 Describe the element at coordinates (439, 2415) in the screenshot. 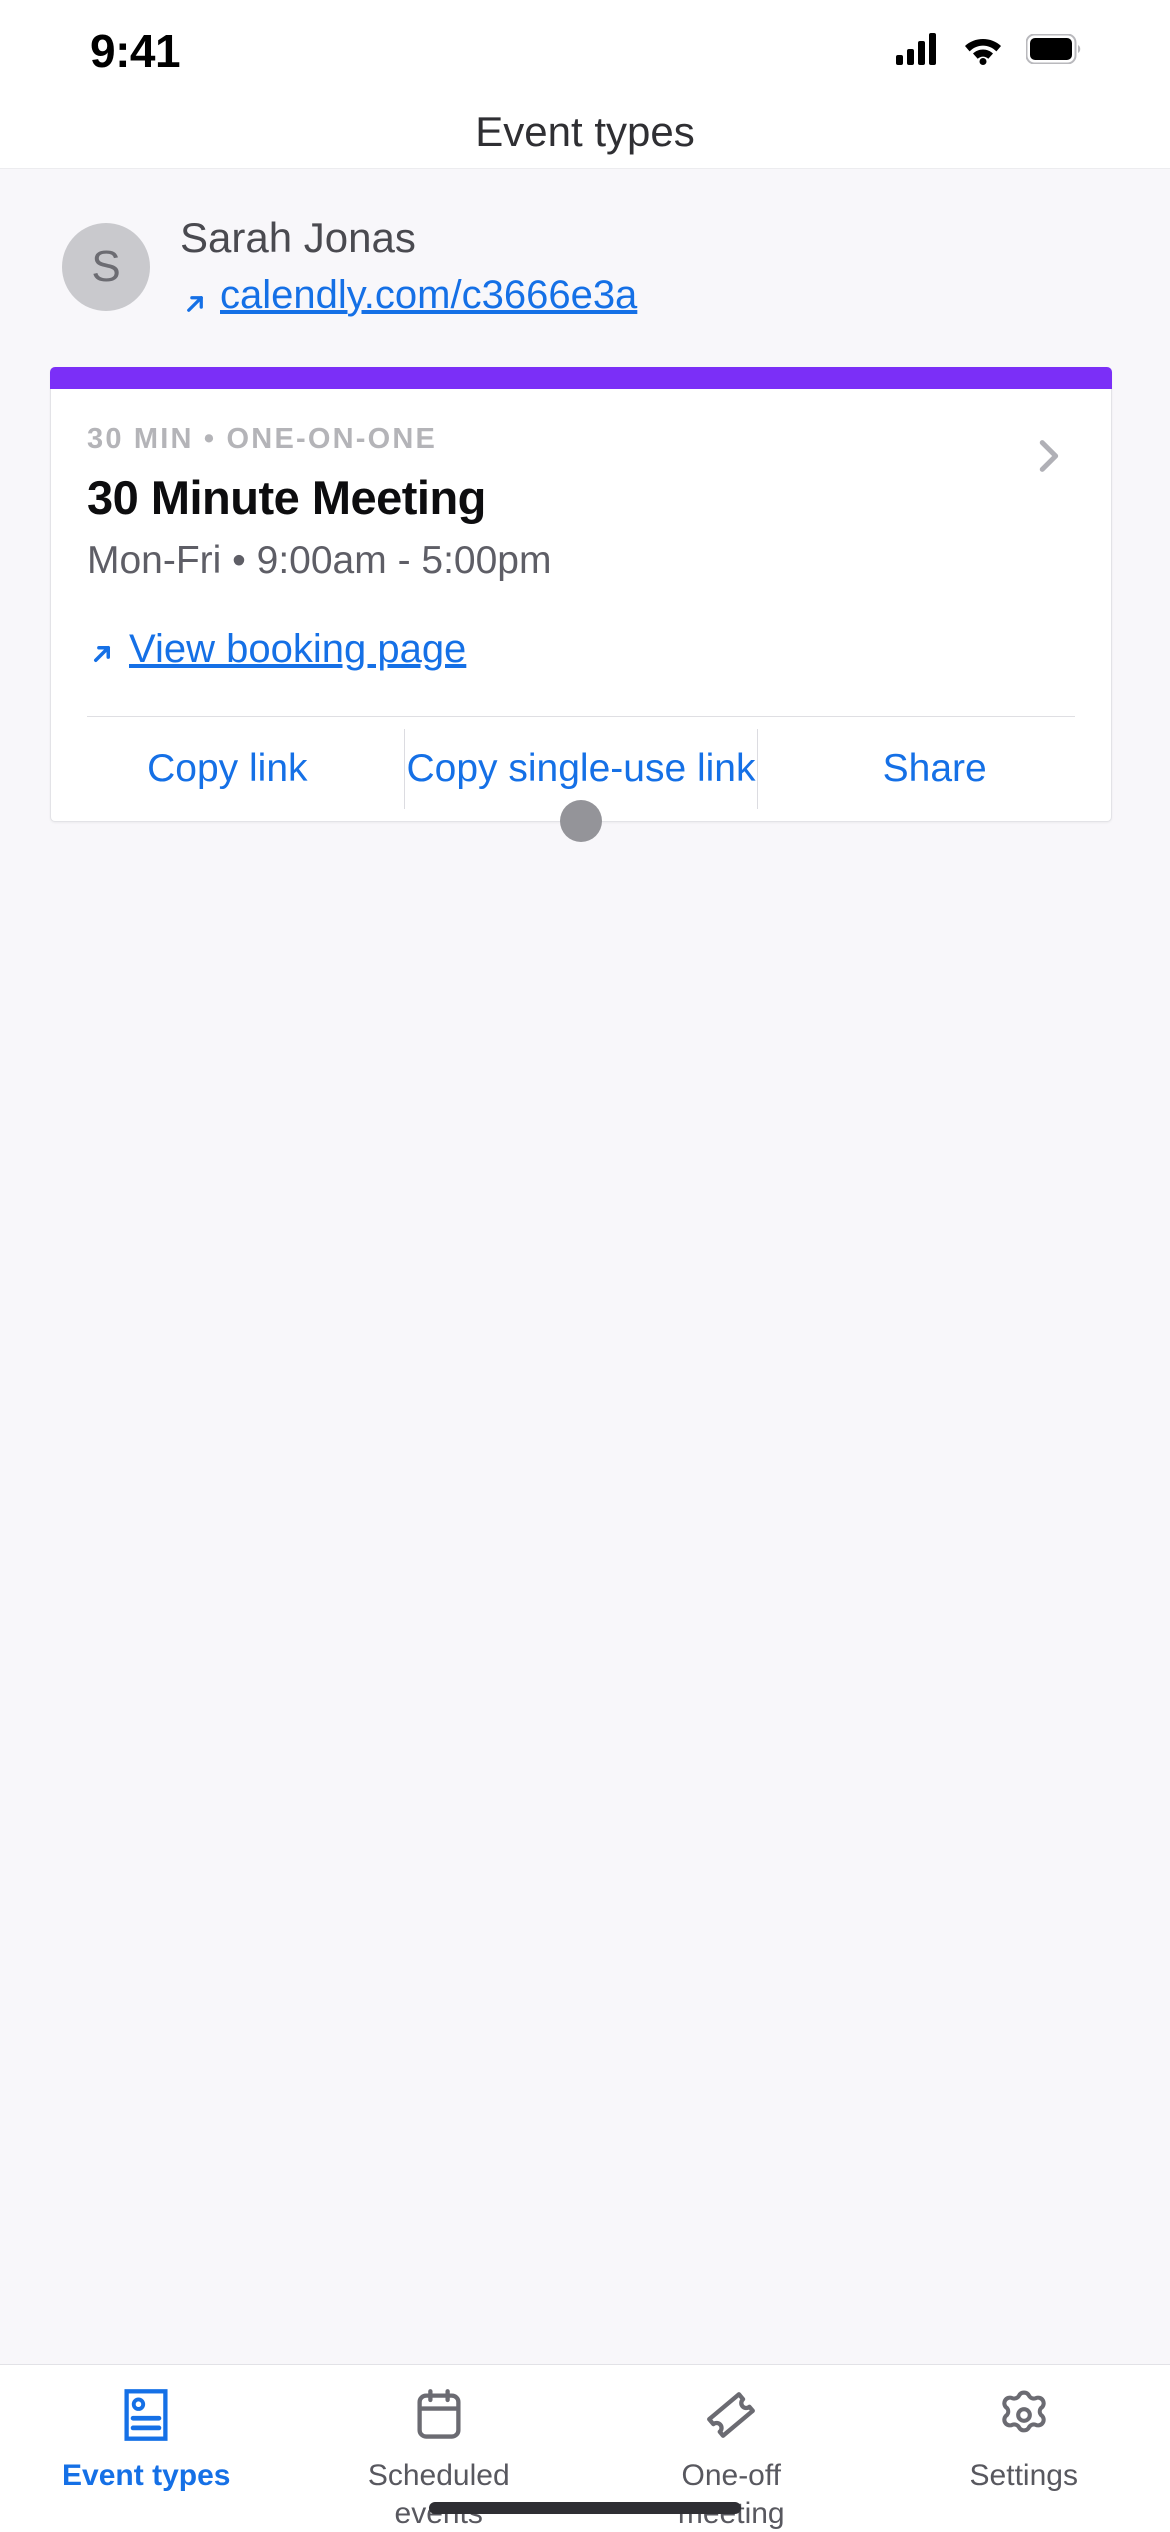

I see `calendar-icon` at that location.